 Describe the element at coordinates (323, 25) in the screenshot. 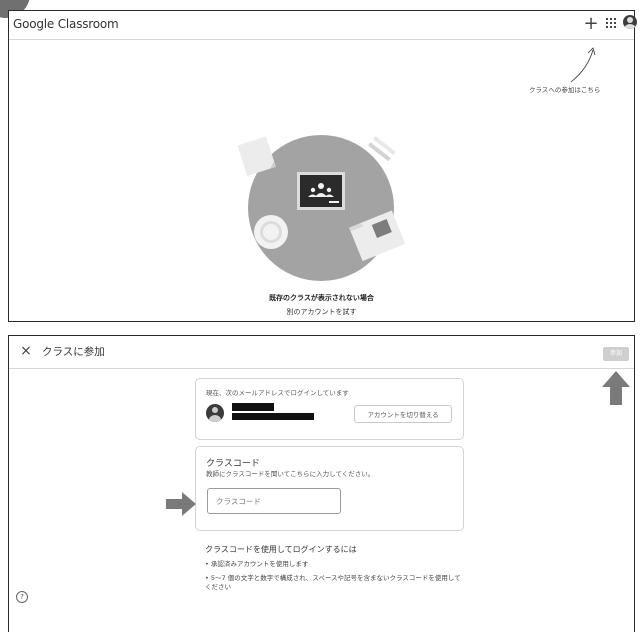

I see `app-header: Google Classroom +` at that location.